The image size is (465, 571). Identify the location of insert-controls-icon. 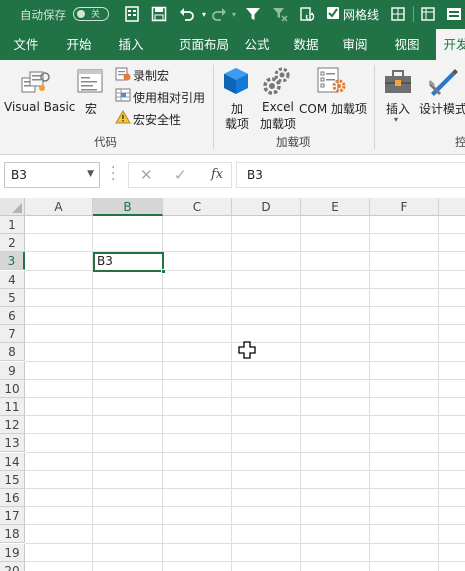
(398, 83).